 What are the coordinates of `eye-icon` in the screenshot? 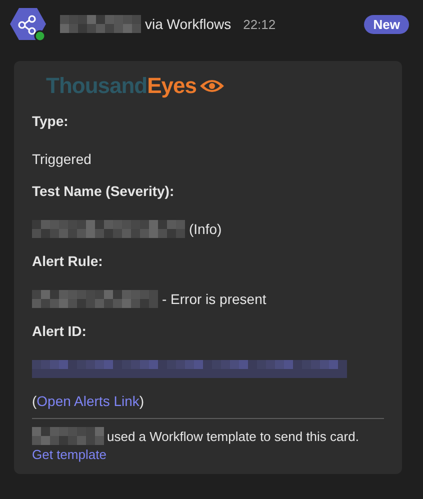 It's located at (212, 86).